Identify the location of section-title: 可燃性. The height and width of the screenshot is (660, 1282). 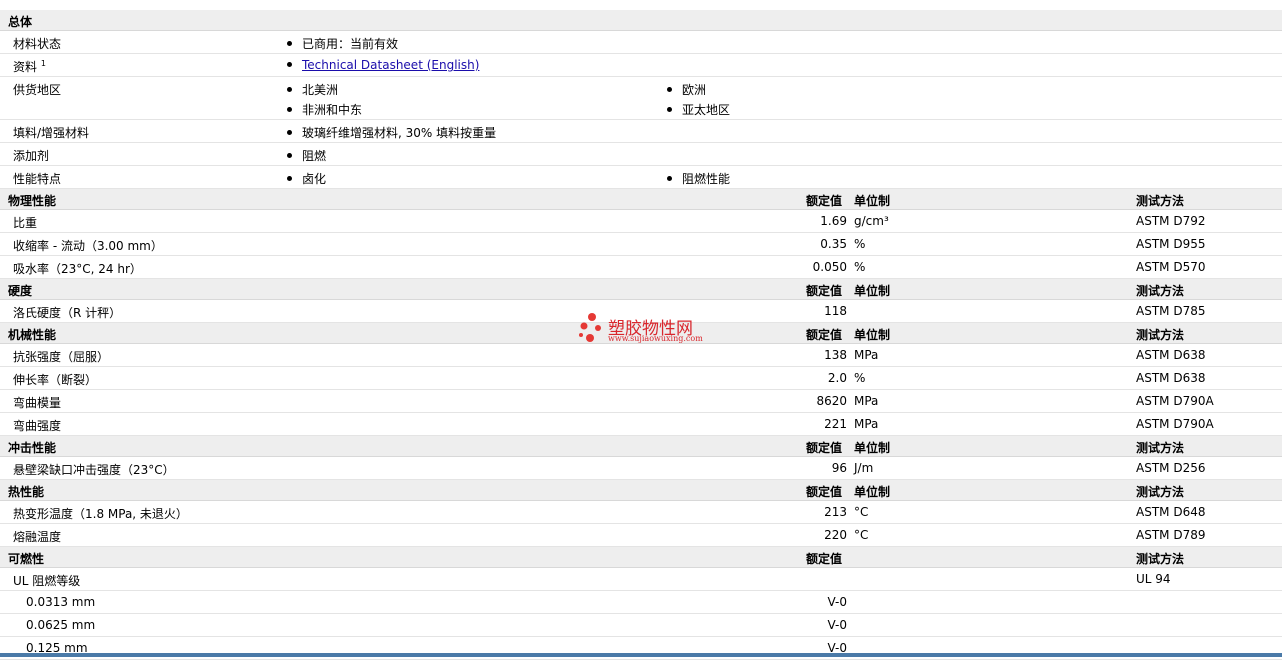
(26, 559).